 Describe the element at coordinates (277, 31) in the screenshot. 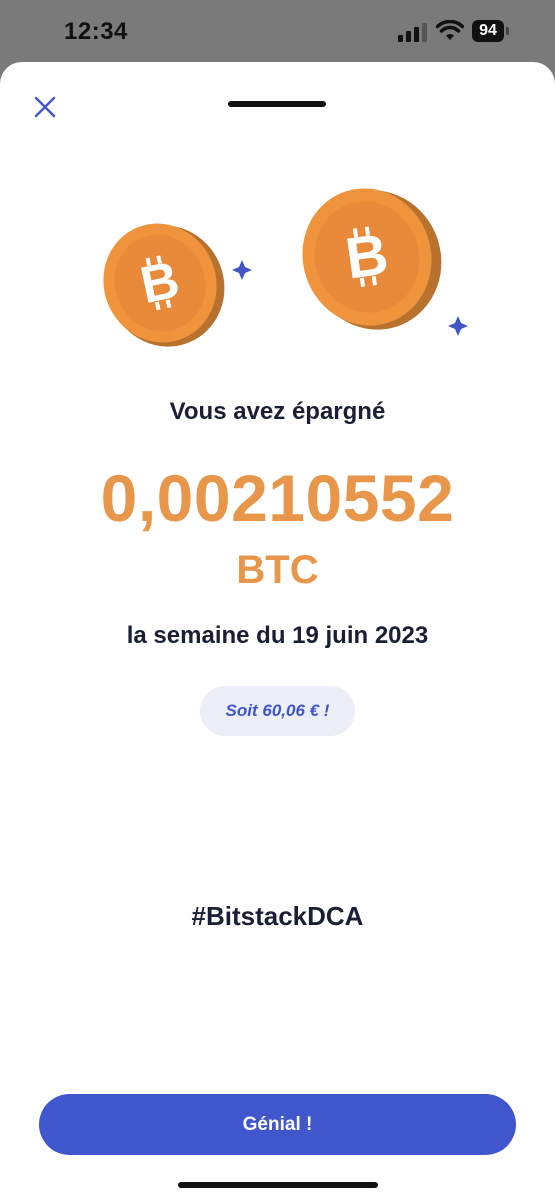

I see `status-bar: 12:34 94` at that location.